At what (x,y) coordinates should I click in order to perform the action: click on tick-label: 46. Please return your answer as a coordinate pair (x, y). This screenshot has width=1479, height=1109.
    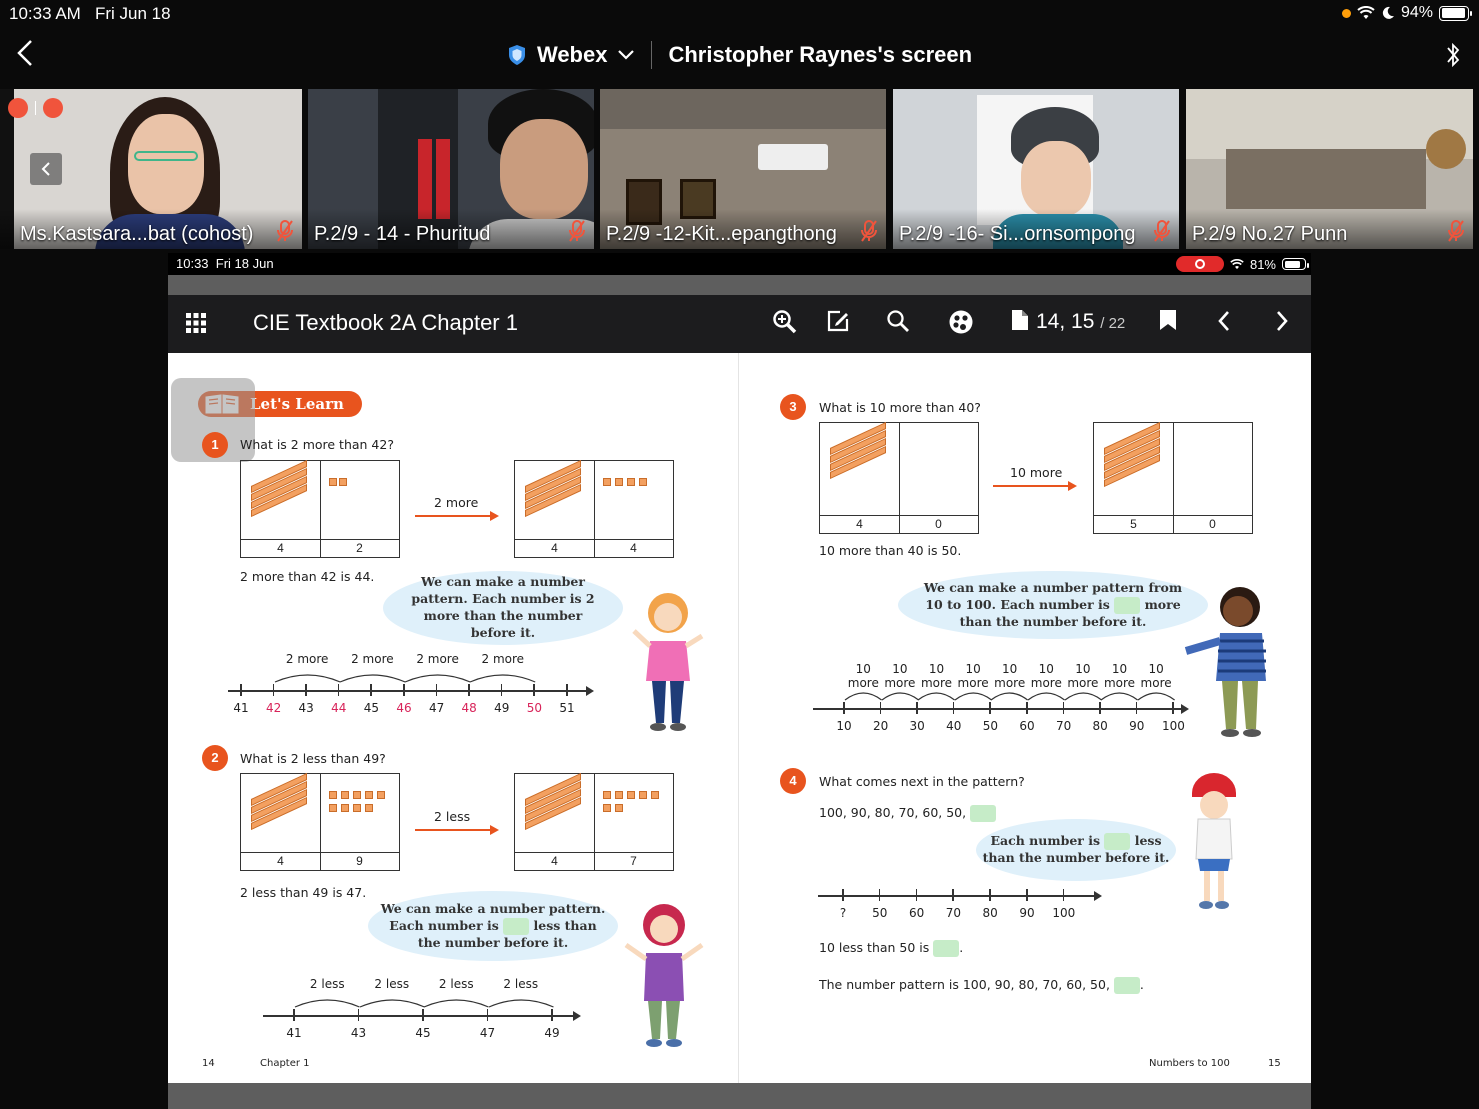
    Looking at the image, I should click on (404, 708).